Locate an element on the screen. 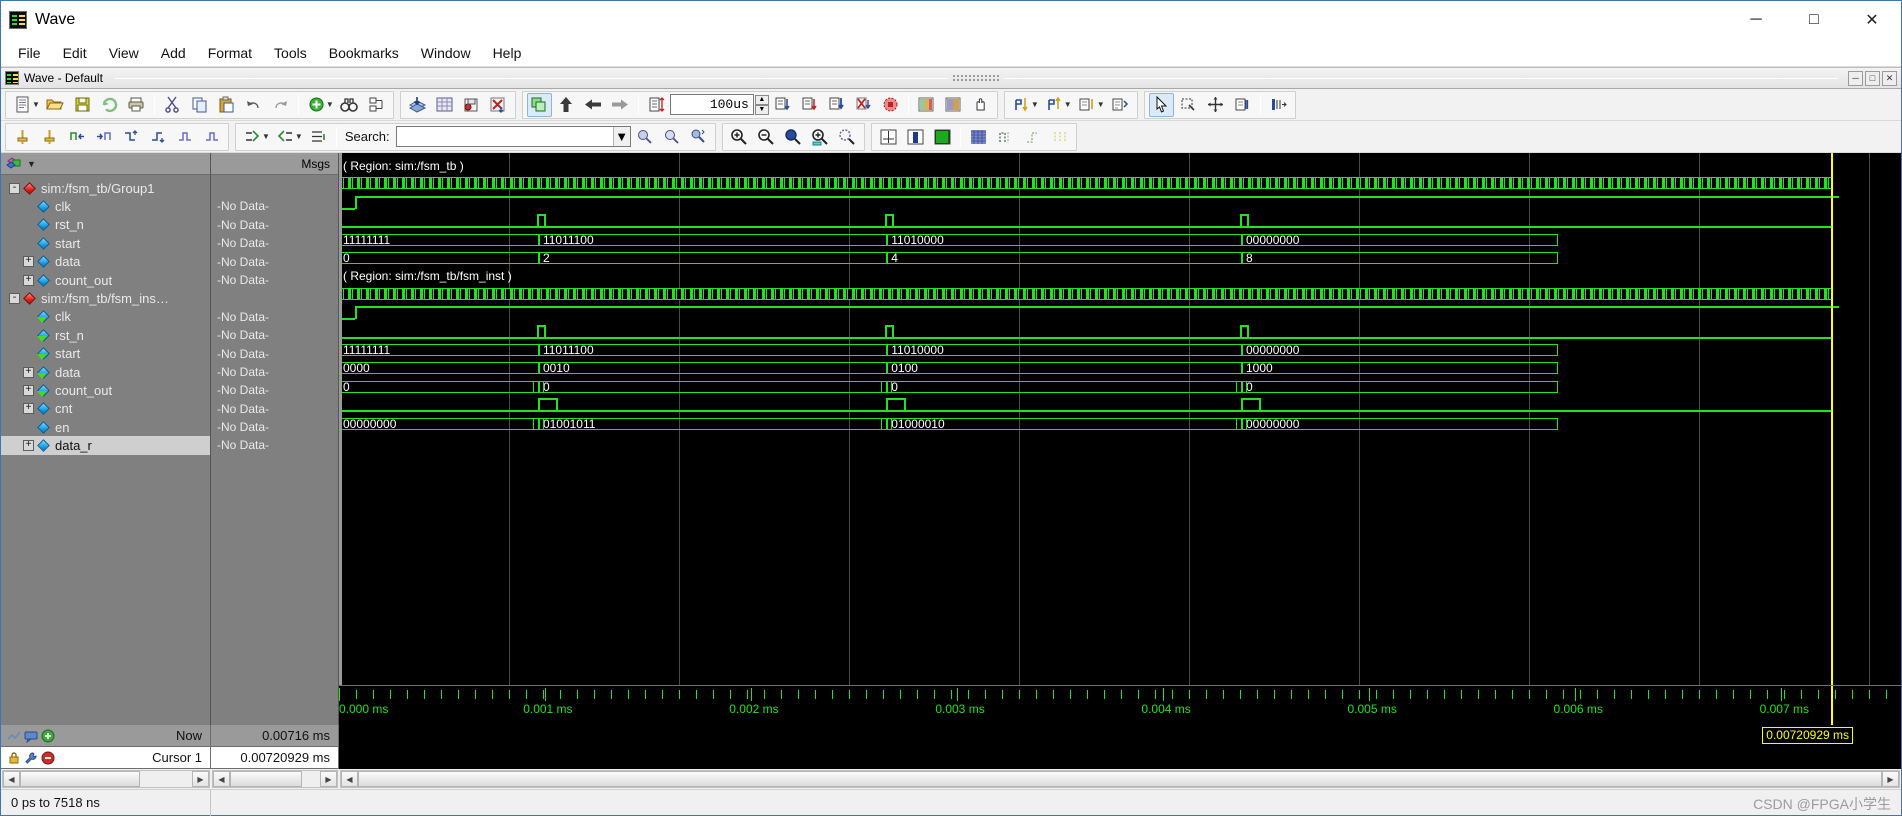  run-length-input: 100us is located at coordinates (711, 104).